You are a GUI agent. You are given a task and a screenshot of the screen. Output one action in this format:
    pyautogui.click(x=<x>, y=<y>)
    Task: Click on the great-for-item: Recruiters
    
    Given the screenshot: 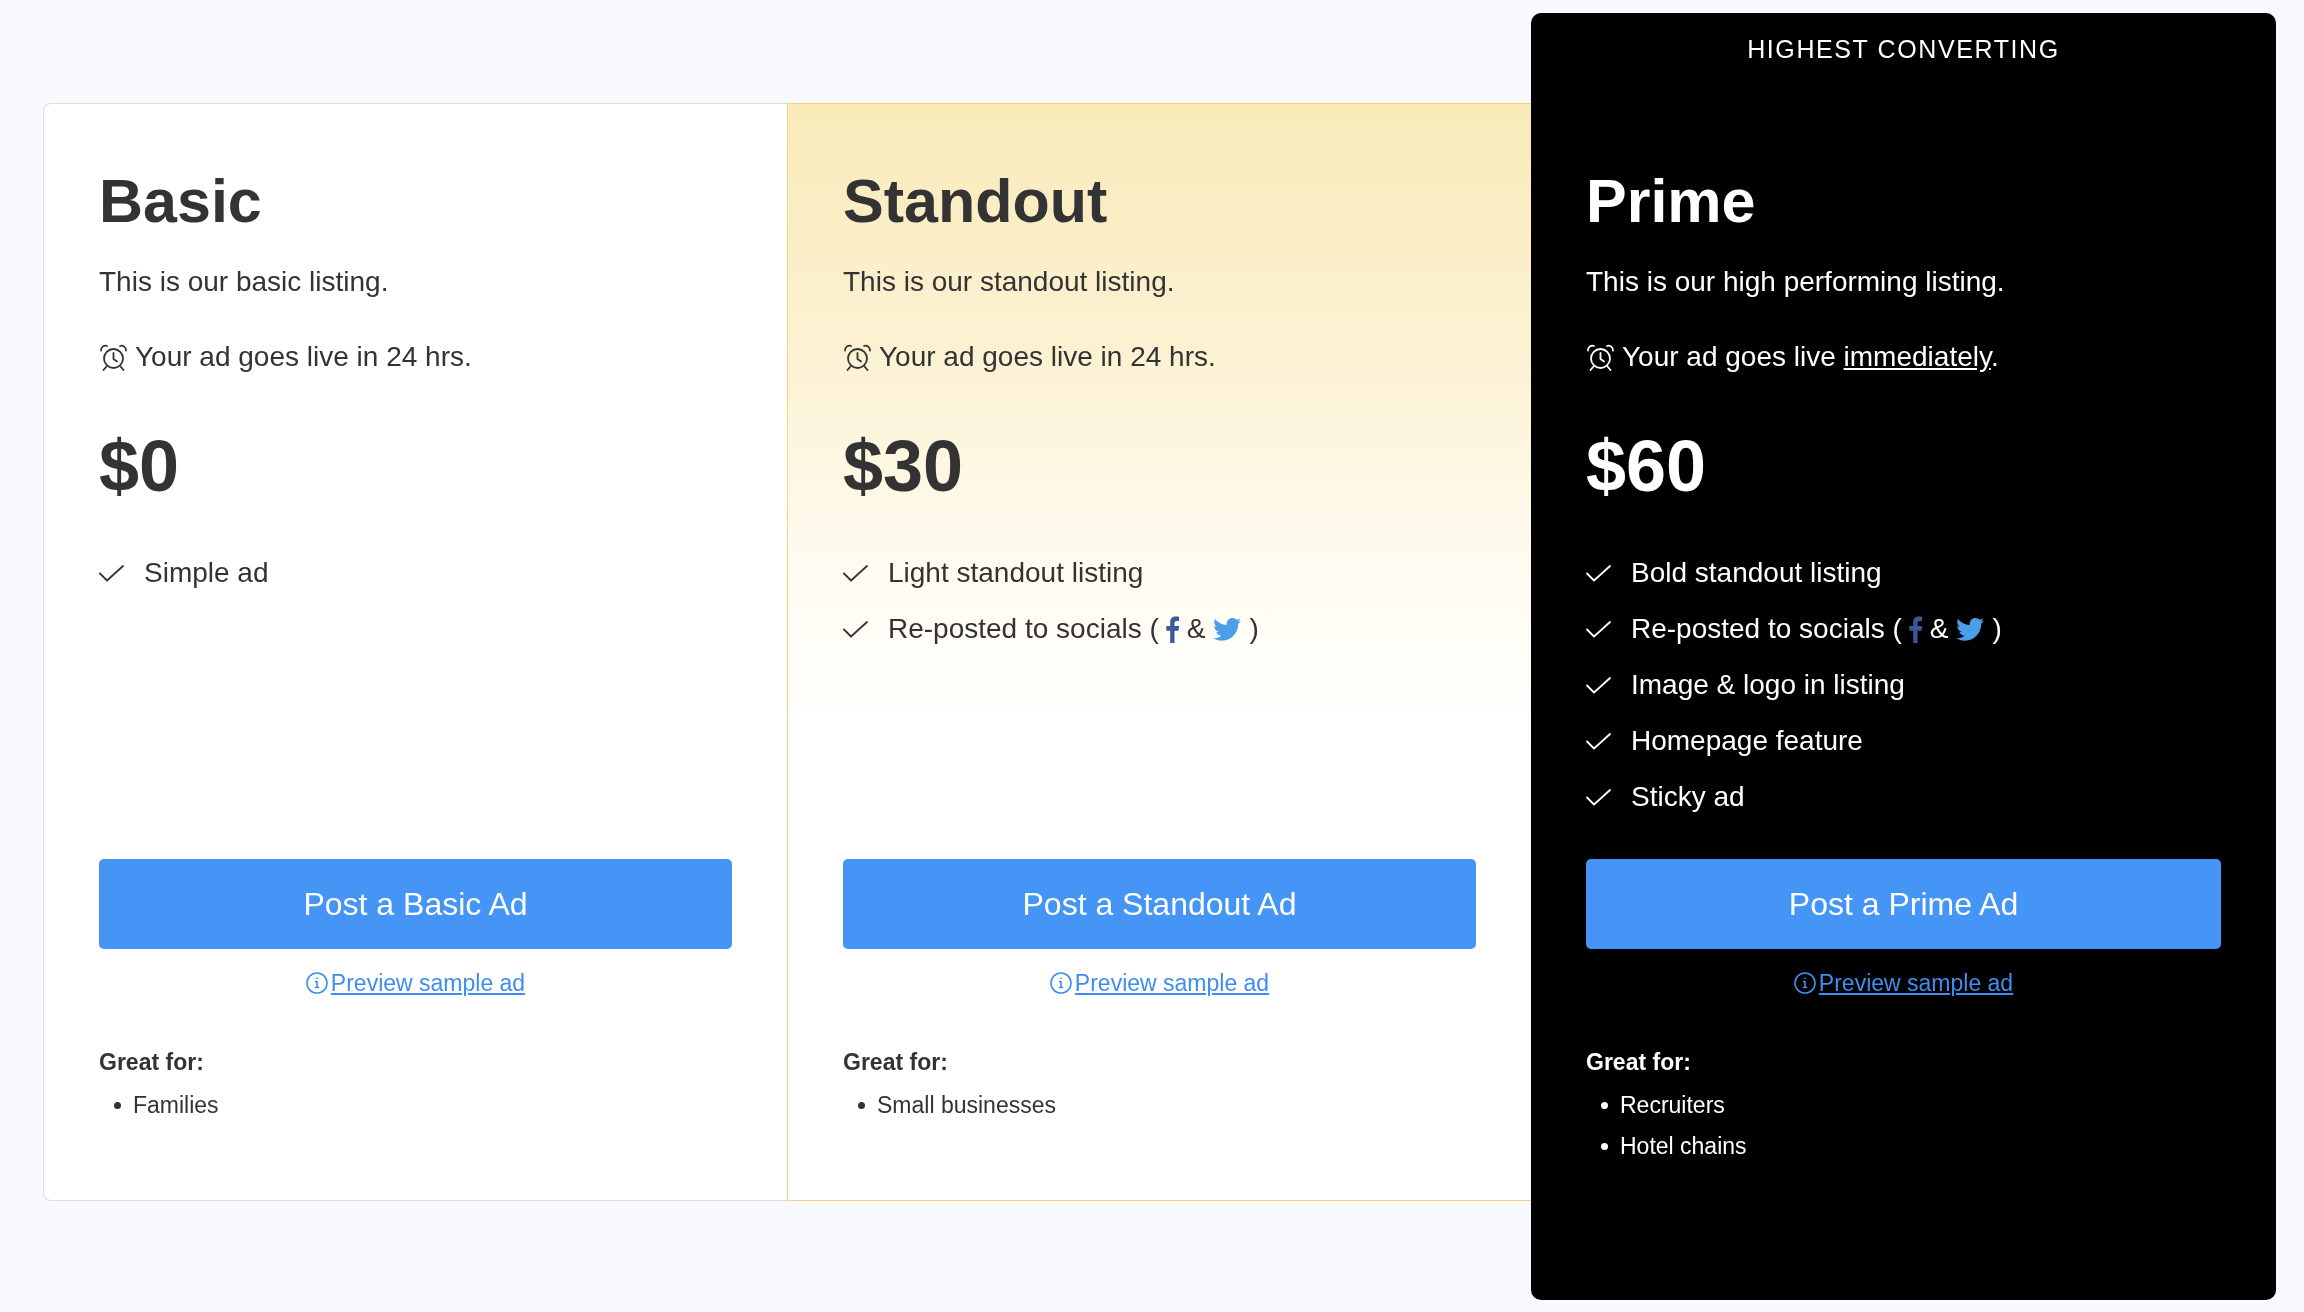 What is the action you would take?
    pyautogui.click(x=1672, y=1105)
    